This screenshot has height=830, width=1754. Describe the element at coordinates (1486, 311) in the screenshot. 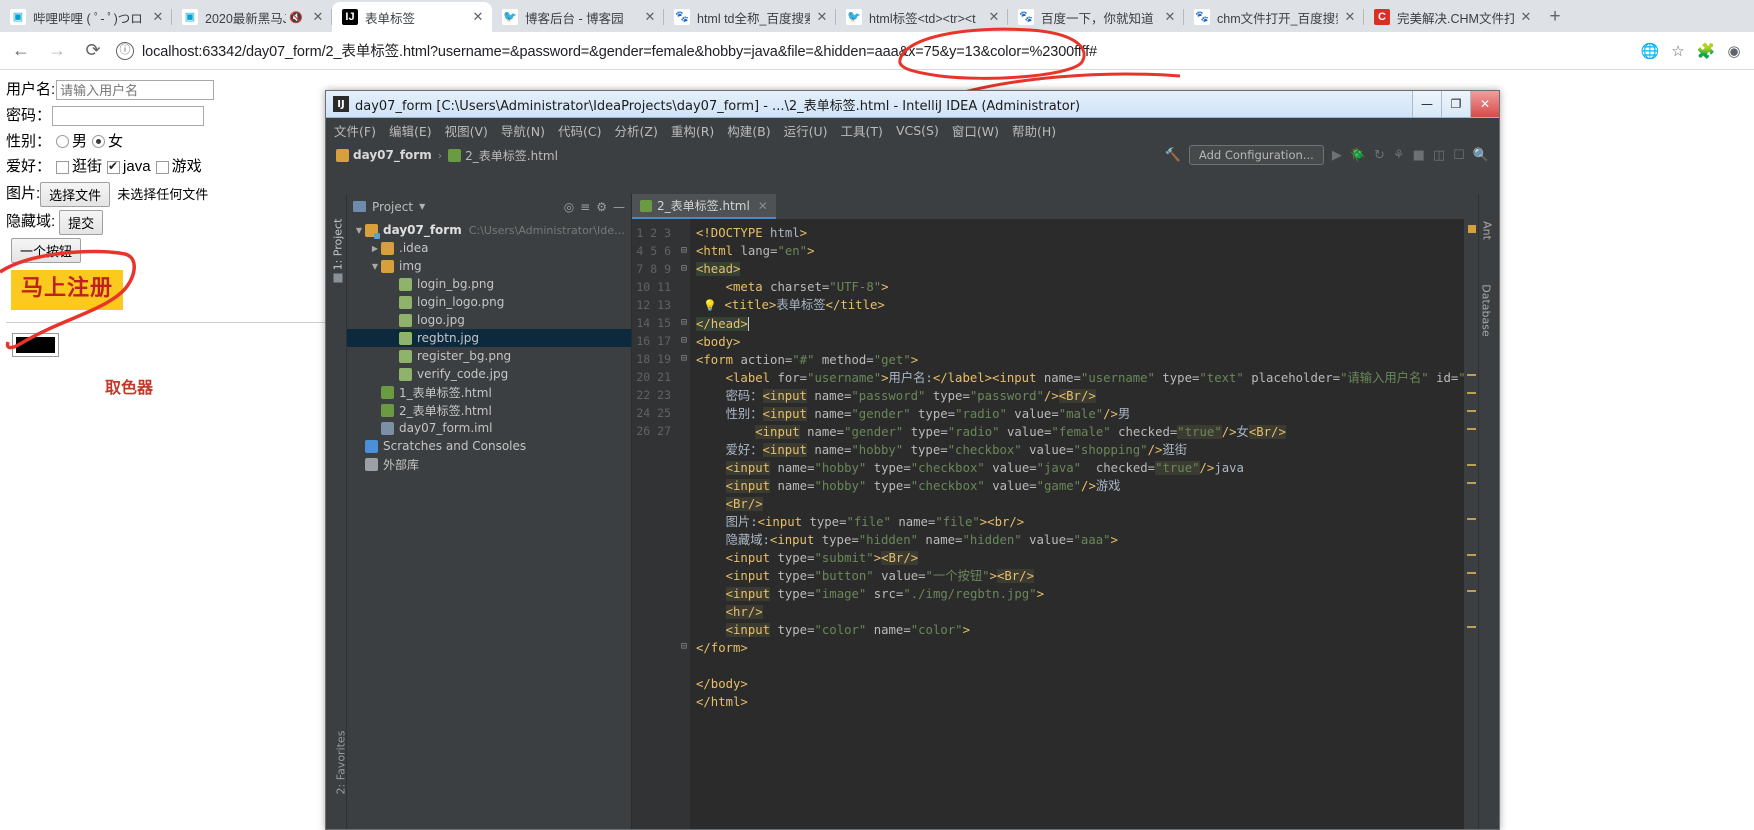

I see `tool-tab-database: Database` at that location.